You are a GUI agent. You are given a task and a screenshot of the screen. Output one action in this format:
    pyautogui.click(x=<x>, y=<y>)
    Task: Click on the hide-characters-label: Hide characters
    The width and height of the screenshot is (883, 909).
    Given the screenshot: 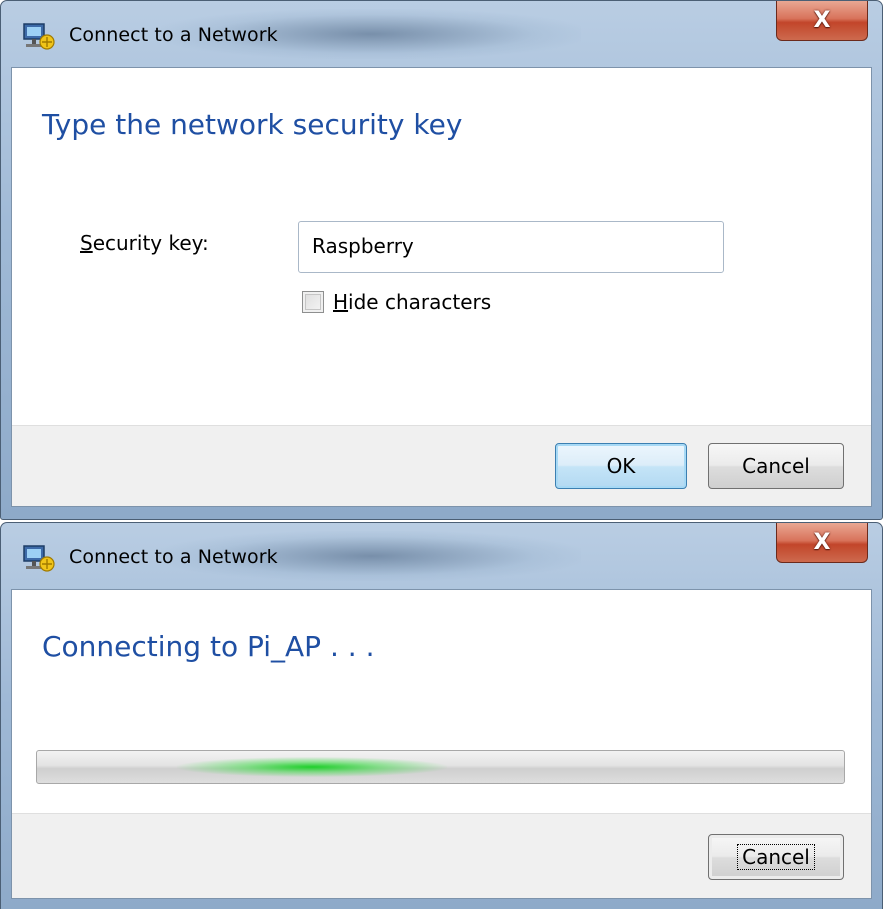 What is the action you would take?
    pyautogui.click(x=412, y=302)
    